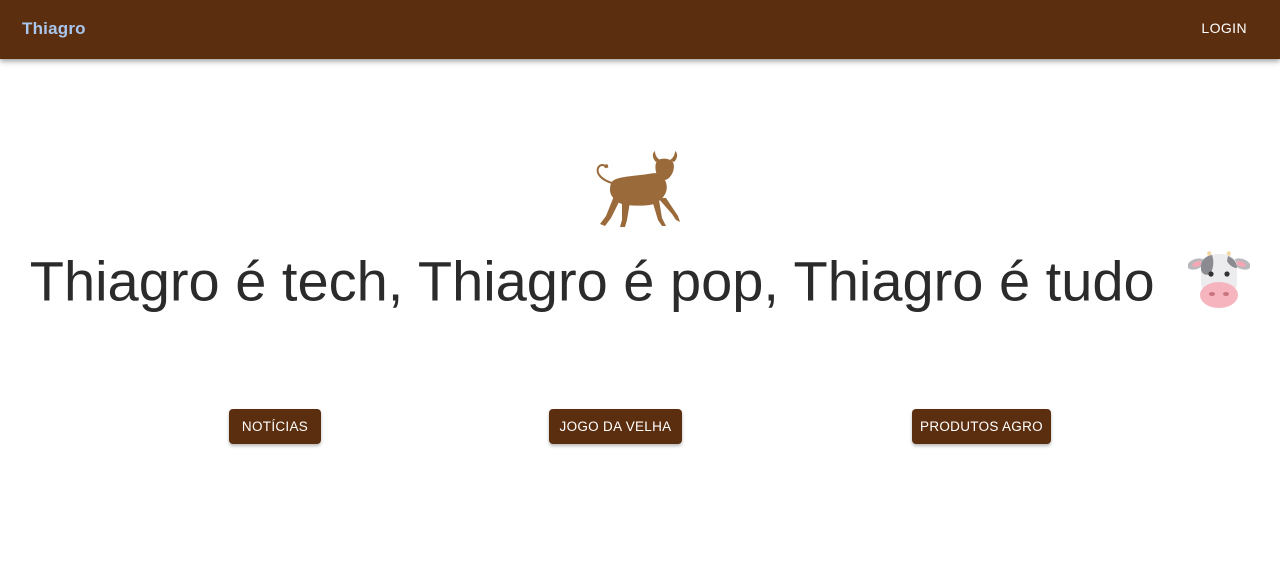 Image resolution: width=1280 pixels, height=576 pixels. Describe the element at coordinates (1219, 280) in the screenshot. I see `cow-face-icon` at that location.